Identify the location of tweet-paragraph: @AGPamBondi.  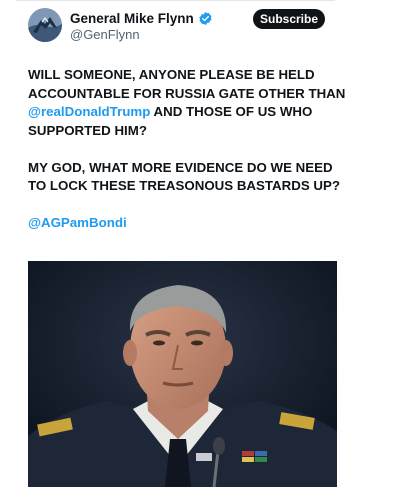
(188, 223).